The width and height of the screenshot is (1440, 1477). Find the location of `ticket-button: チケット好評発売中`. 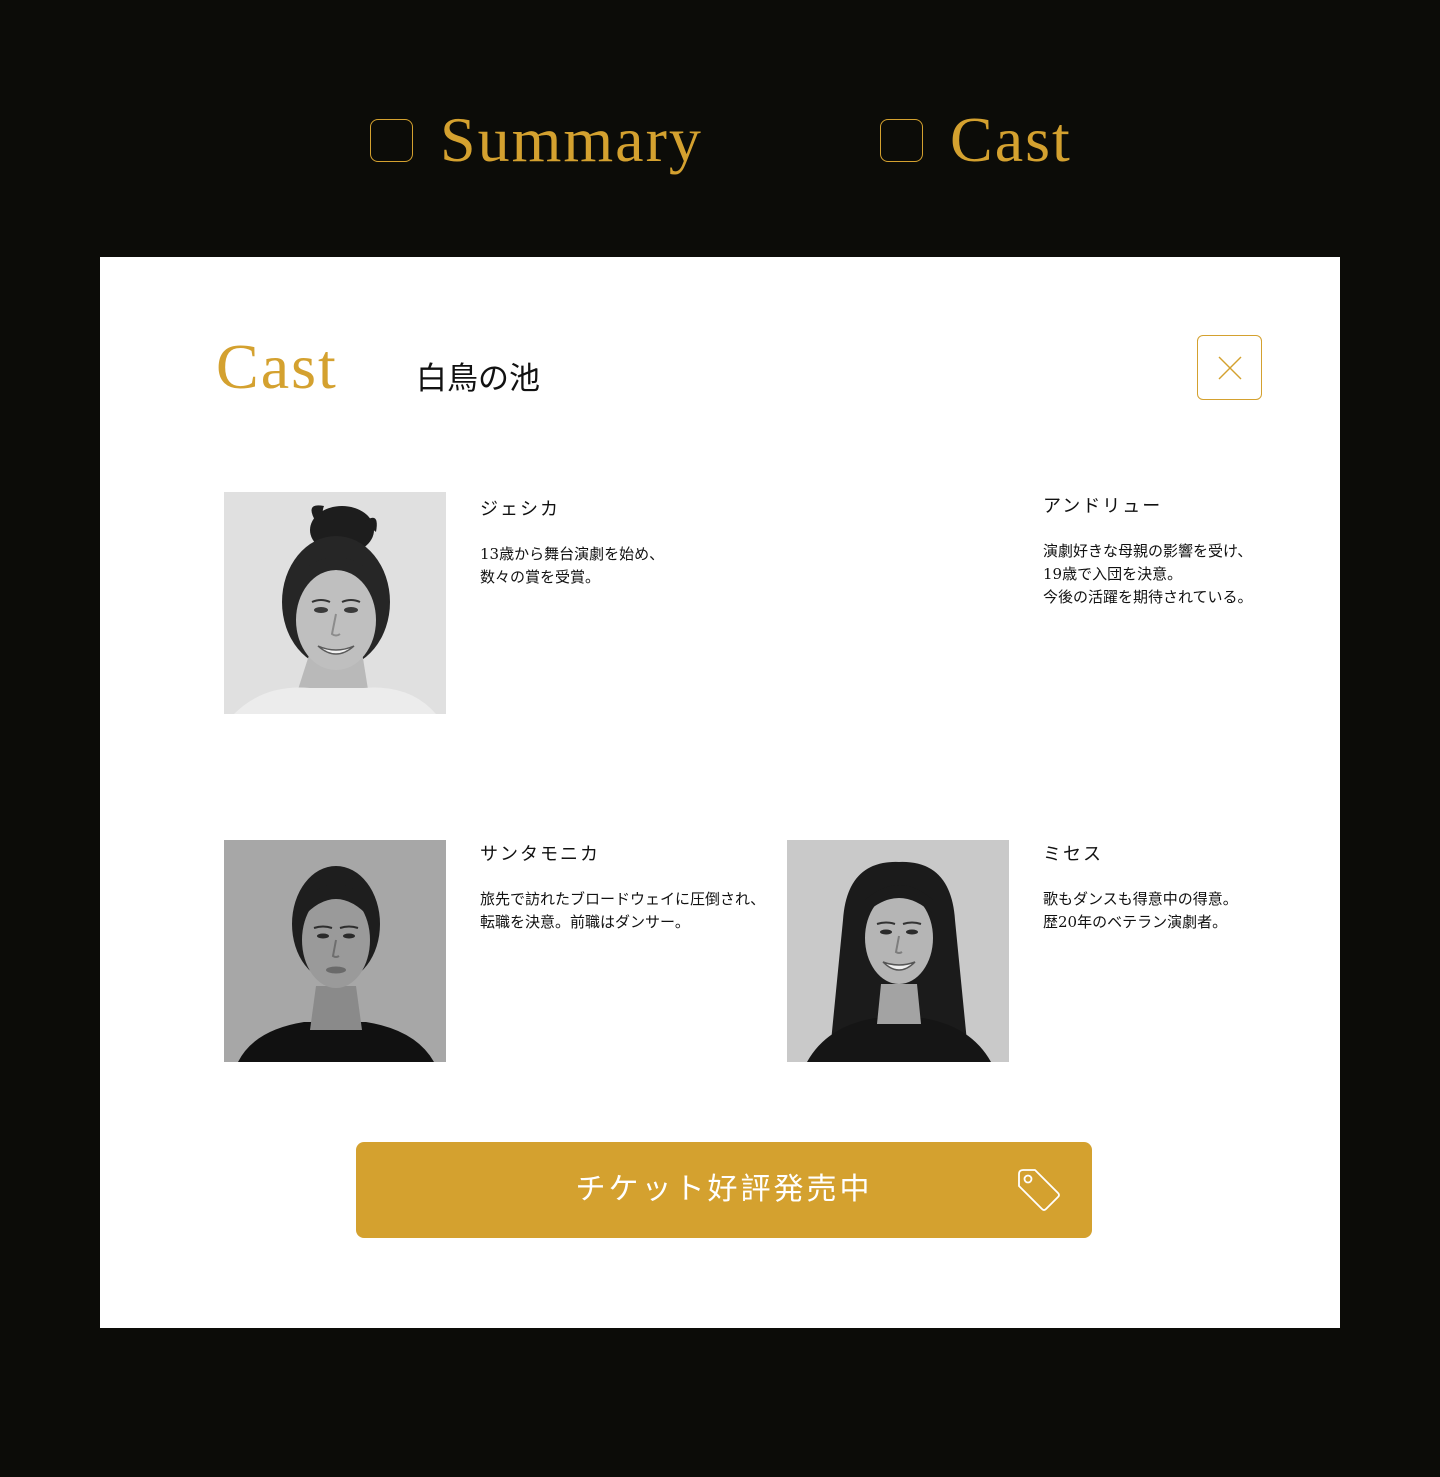

ticket-button: チケット好評発売中 is located at coordinates (724, 1190).